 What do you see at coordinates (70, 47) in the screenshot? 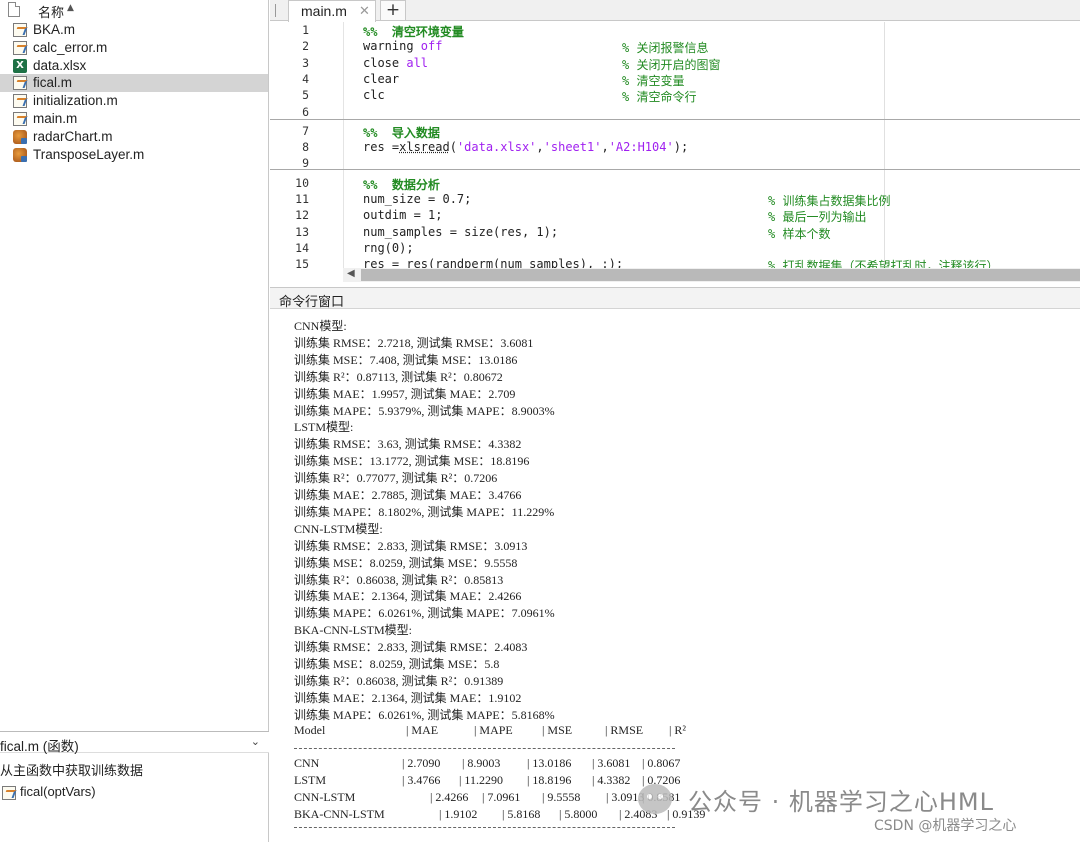
I see `file-name: calc_error.m` at bounding box center [70, 47].